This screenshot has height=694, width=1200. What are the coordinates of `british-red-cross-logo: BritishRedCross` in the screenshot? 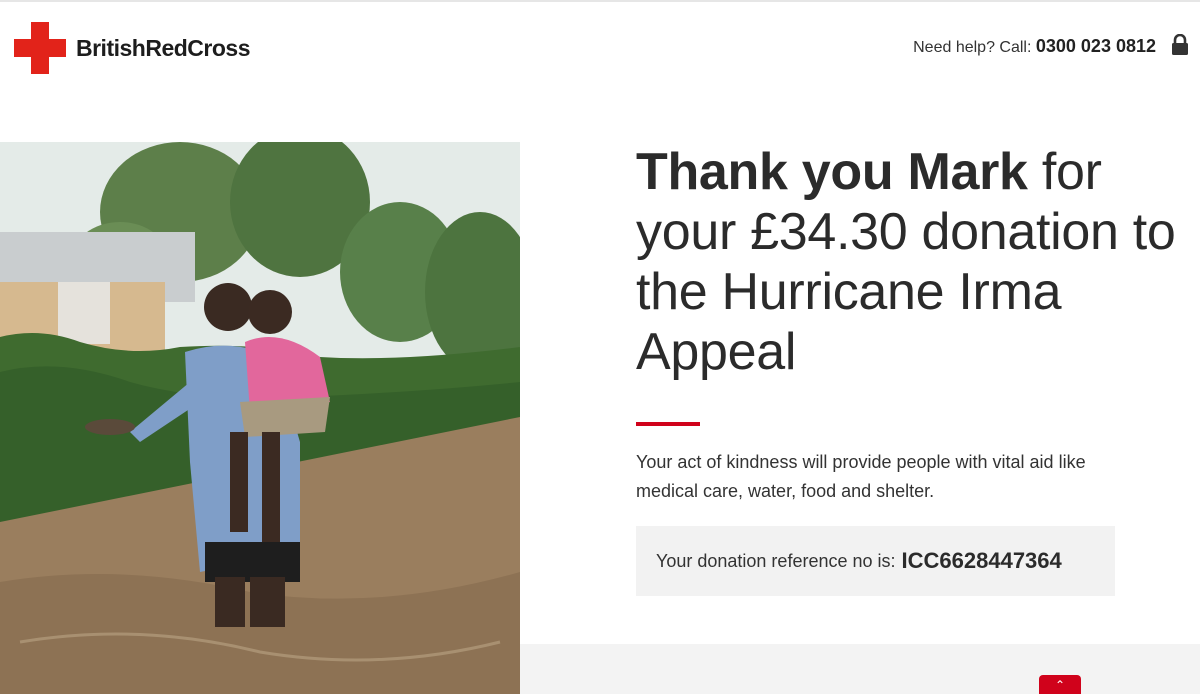 It's located at (132, 48).